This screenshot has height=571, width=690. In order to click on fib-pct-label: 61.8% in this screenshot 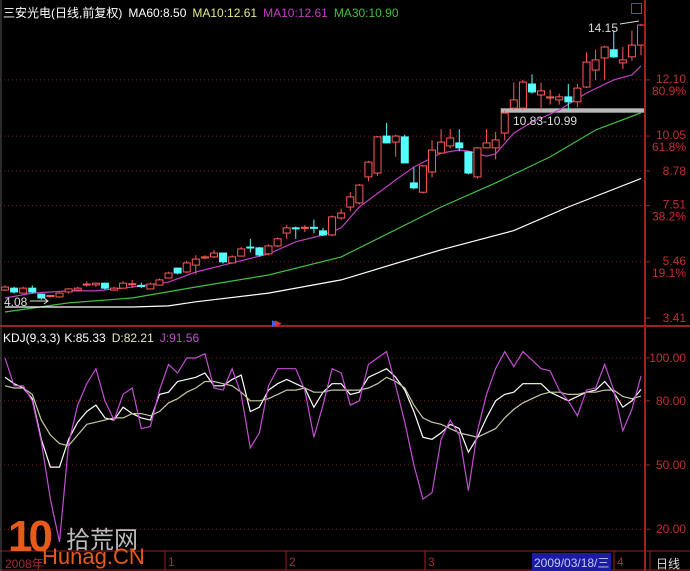, I will do `click(669, 147)`.